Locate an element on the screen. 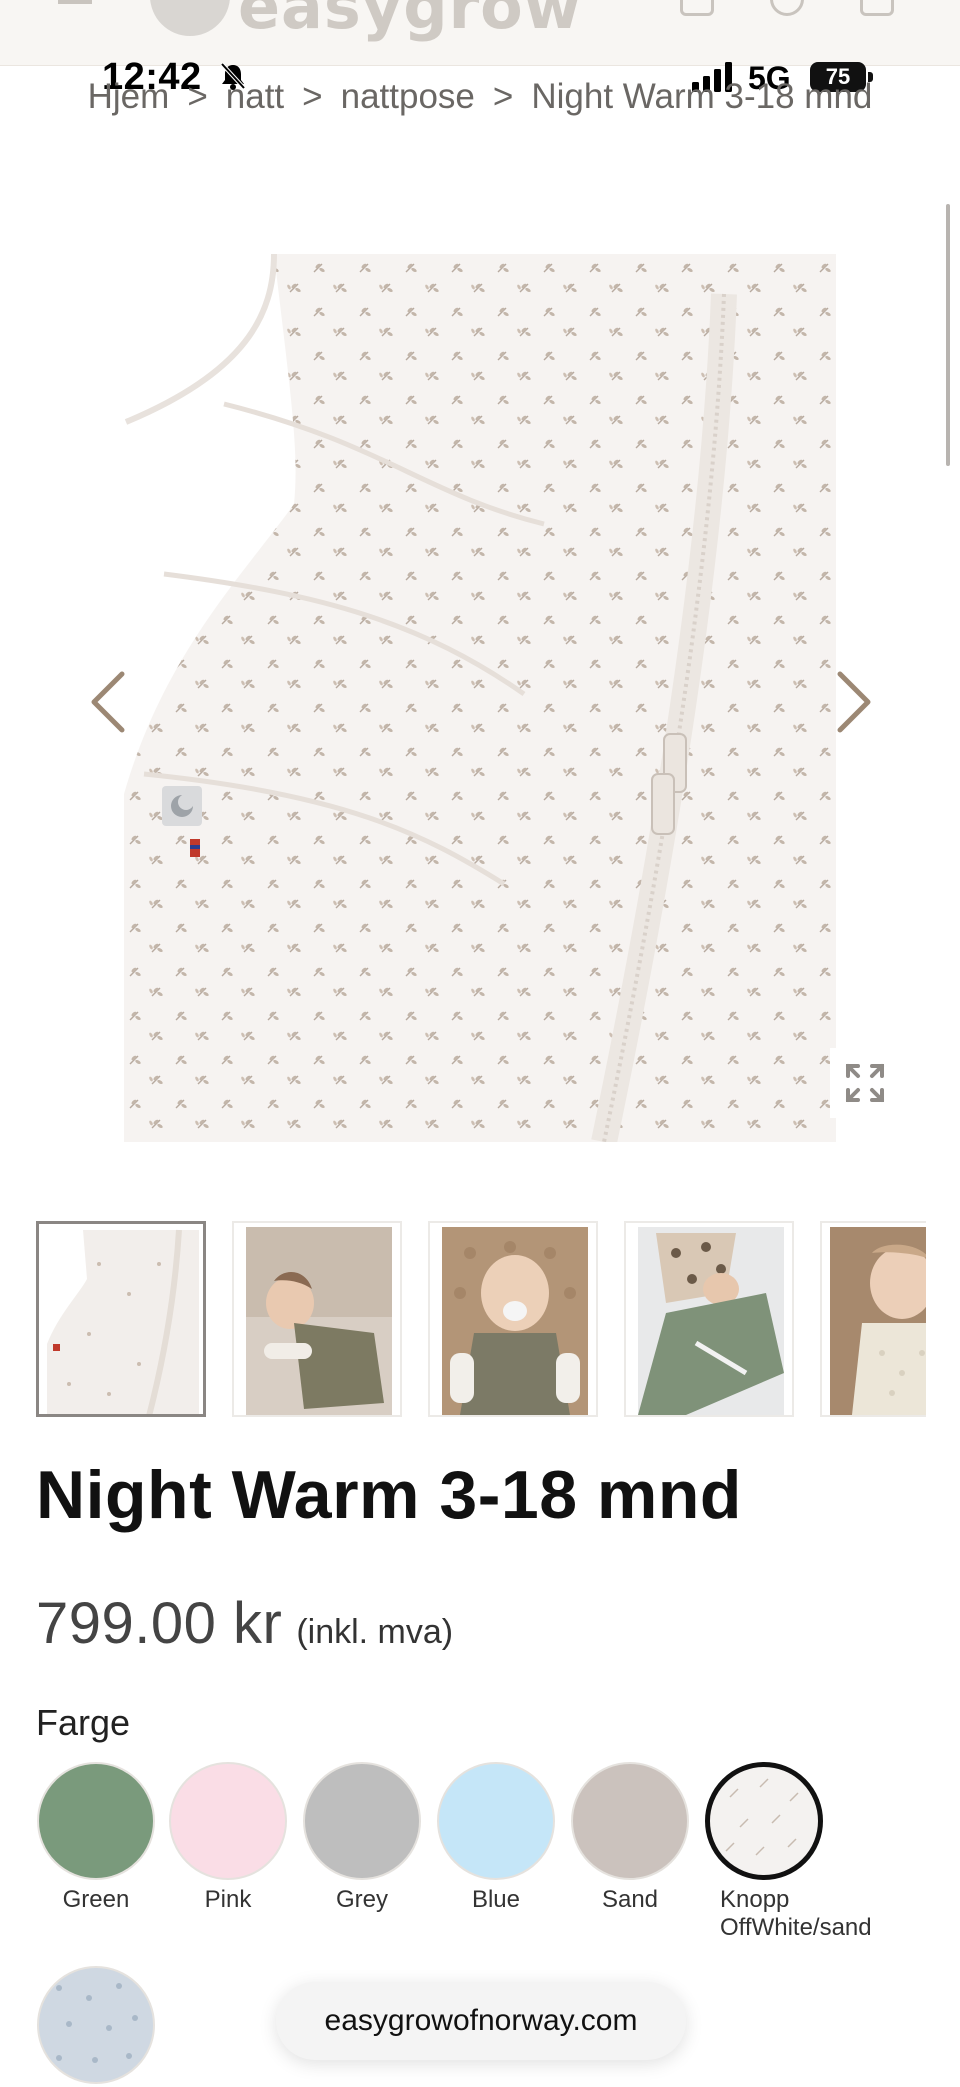 Image resolution: width=960 pixels, height=2087 pixels. color-swatch-knopp-offwhite-sand: Knopp OffWhite/sand is located at coordinates (788, 1852).